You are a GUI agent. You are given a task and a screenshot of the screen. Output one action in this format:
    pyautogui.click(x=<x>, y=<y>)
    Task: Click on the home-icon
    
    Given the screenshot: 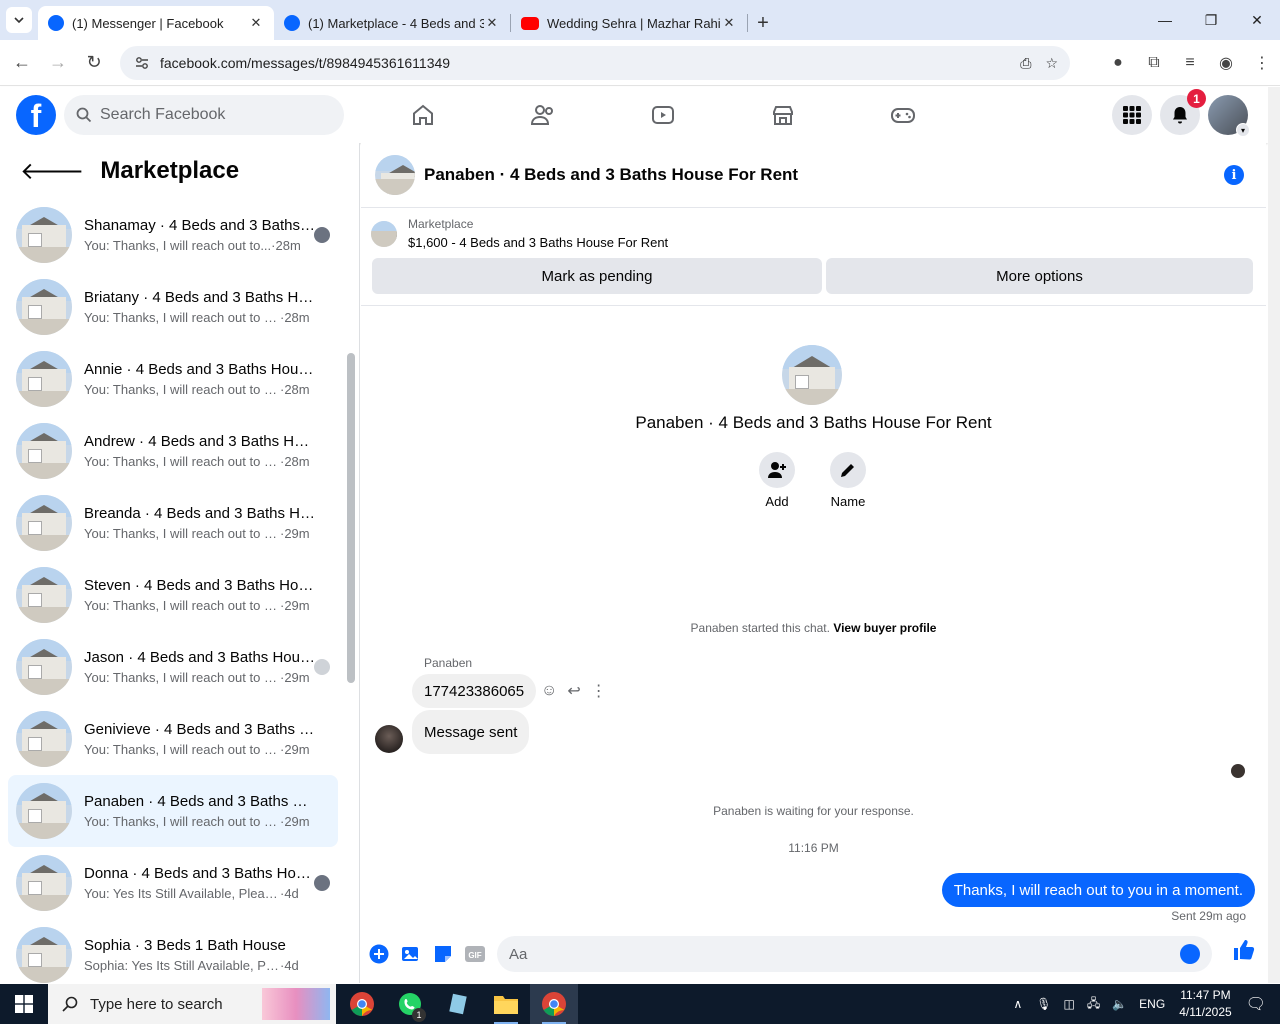 What is the action you would take?
    pyautogui.click(x=423, y=114)
    